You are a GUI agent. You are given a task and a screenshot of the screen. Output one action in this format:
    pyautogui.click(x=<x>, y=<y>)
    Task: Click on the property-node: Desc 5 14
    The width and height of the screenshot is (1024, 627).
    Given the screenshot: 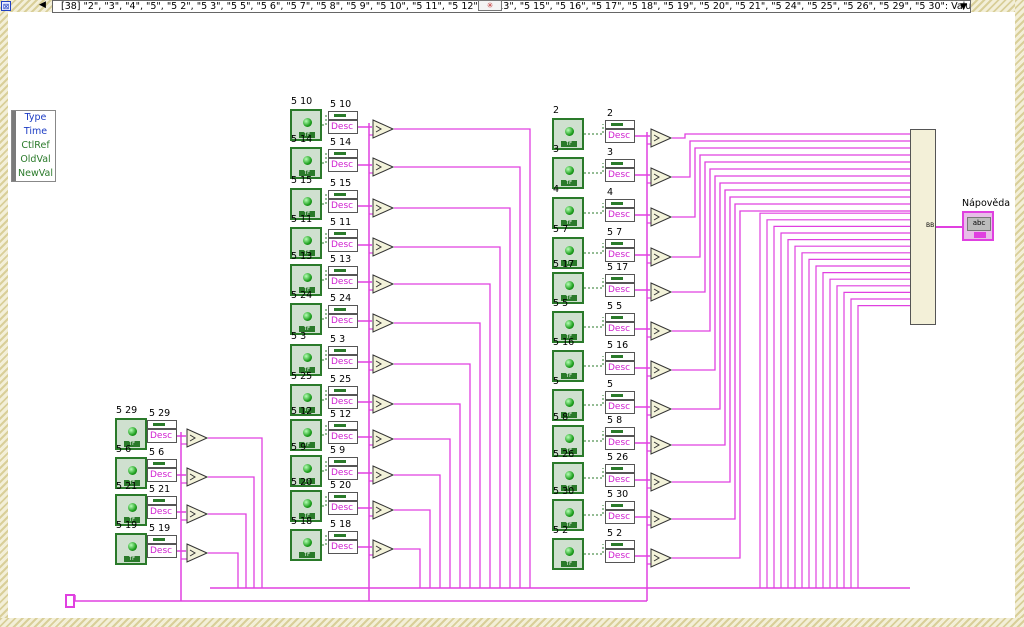 What is the action you would take?
    pyautogui.click(x=343, y=156)
    